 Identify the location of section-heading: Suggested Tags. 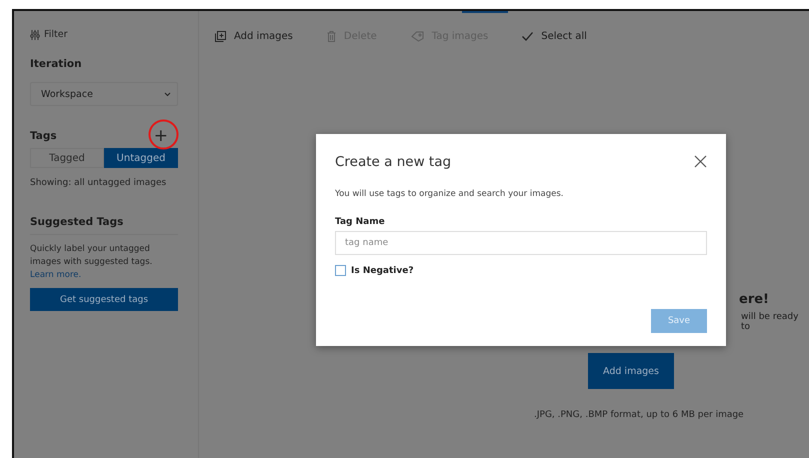
(104, 225).